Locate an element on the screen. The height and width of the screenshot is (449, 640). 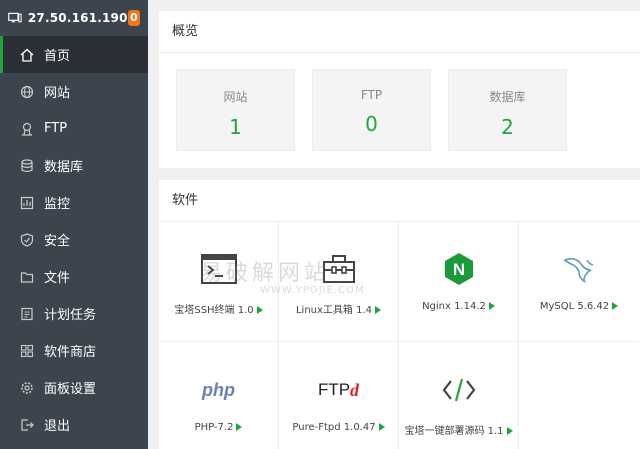
software-item-name: 宝塔SSH终端 1.0 is located at coordinates (214, 310).